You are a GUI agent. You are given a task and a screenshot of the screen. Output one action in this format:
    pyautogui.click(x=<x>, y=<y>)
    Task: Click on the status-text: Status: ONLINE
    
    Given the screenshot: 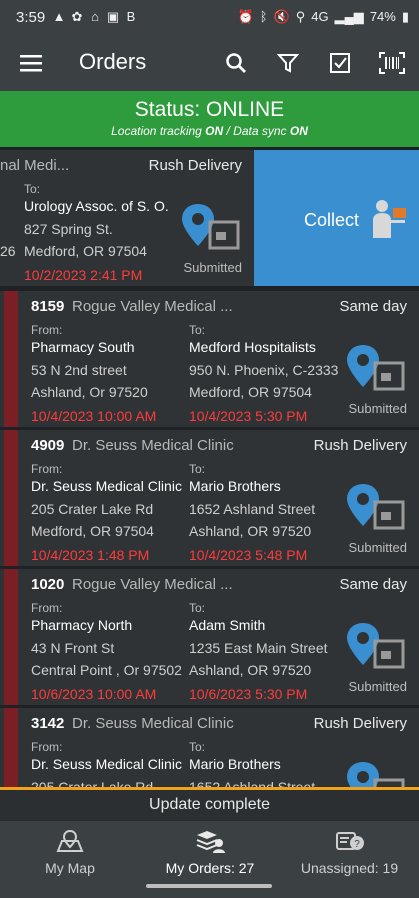 What is the action you would take?
    pyautogui.click(x=209, y=109)
    